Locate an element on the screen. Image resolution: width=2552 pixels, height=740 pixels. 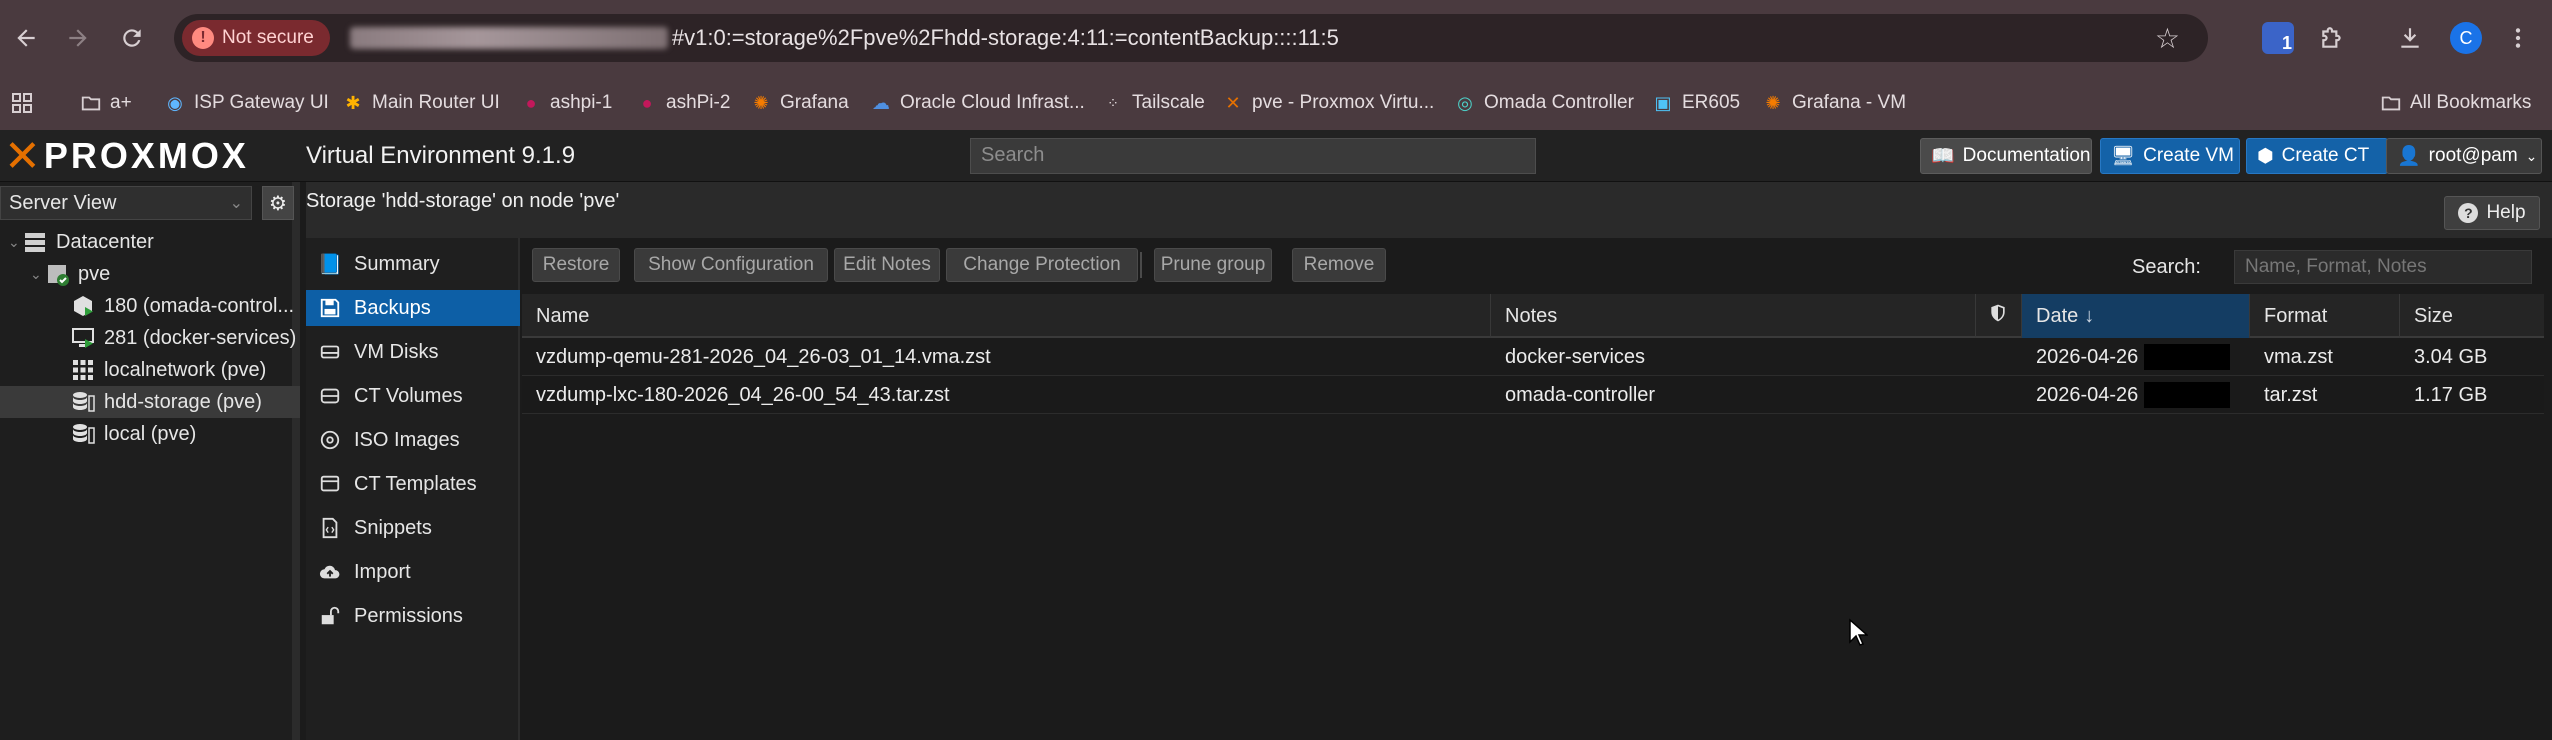
show-configuration-label: Show Configuration is located at coordinates (731, 264).